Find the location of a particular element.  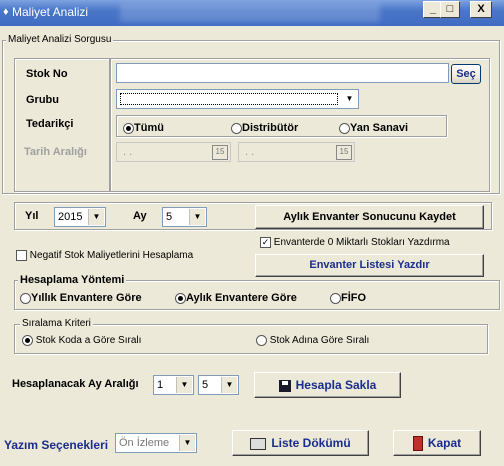

check-icon: ✓ is located at coordinates (265, 242).